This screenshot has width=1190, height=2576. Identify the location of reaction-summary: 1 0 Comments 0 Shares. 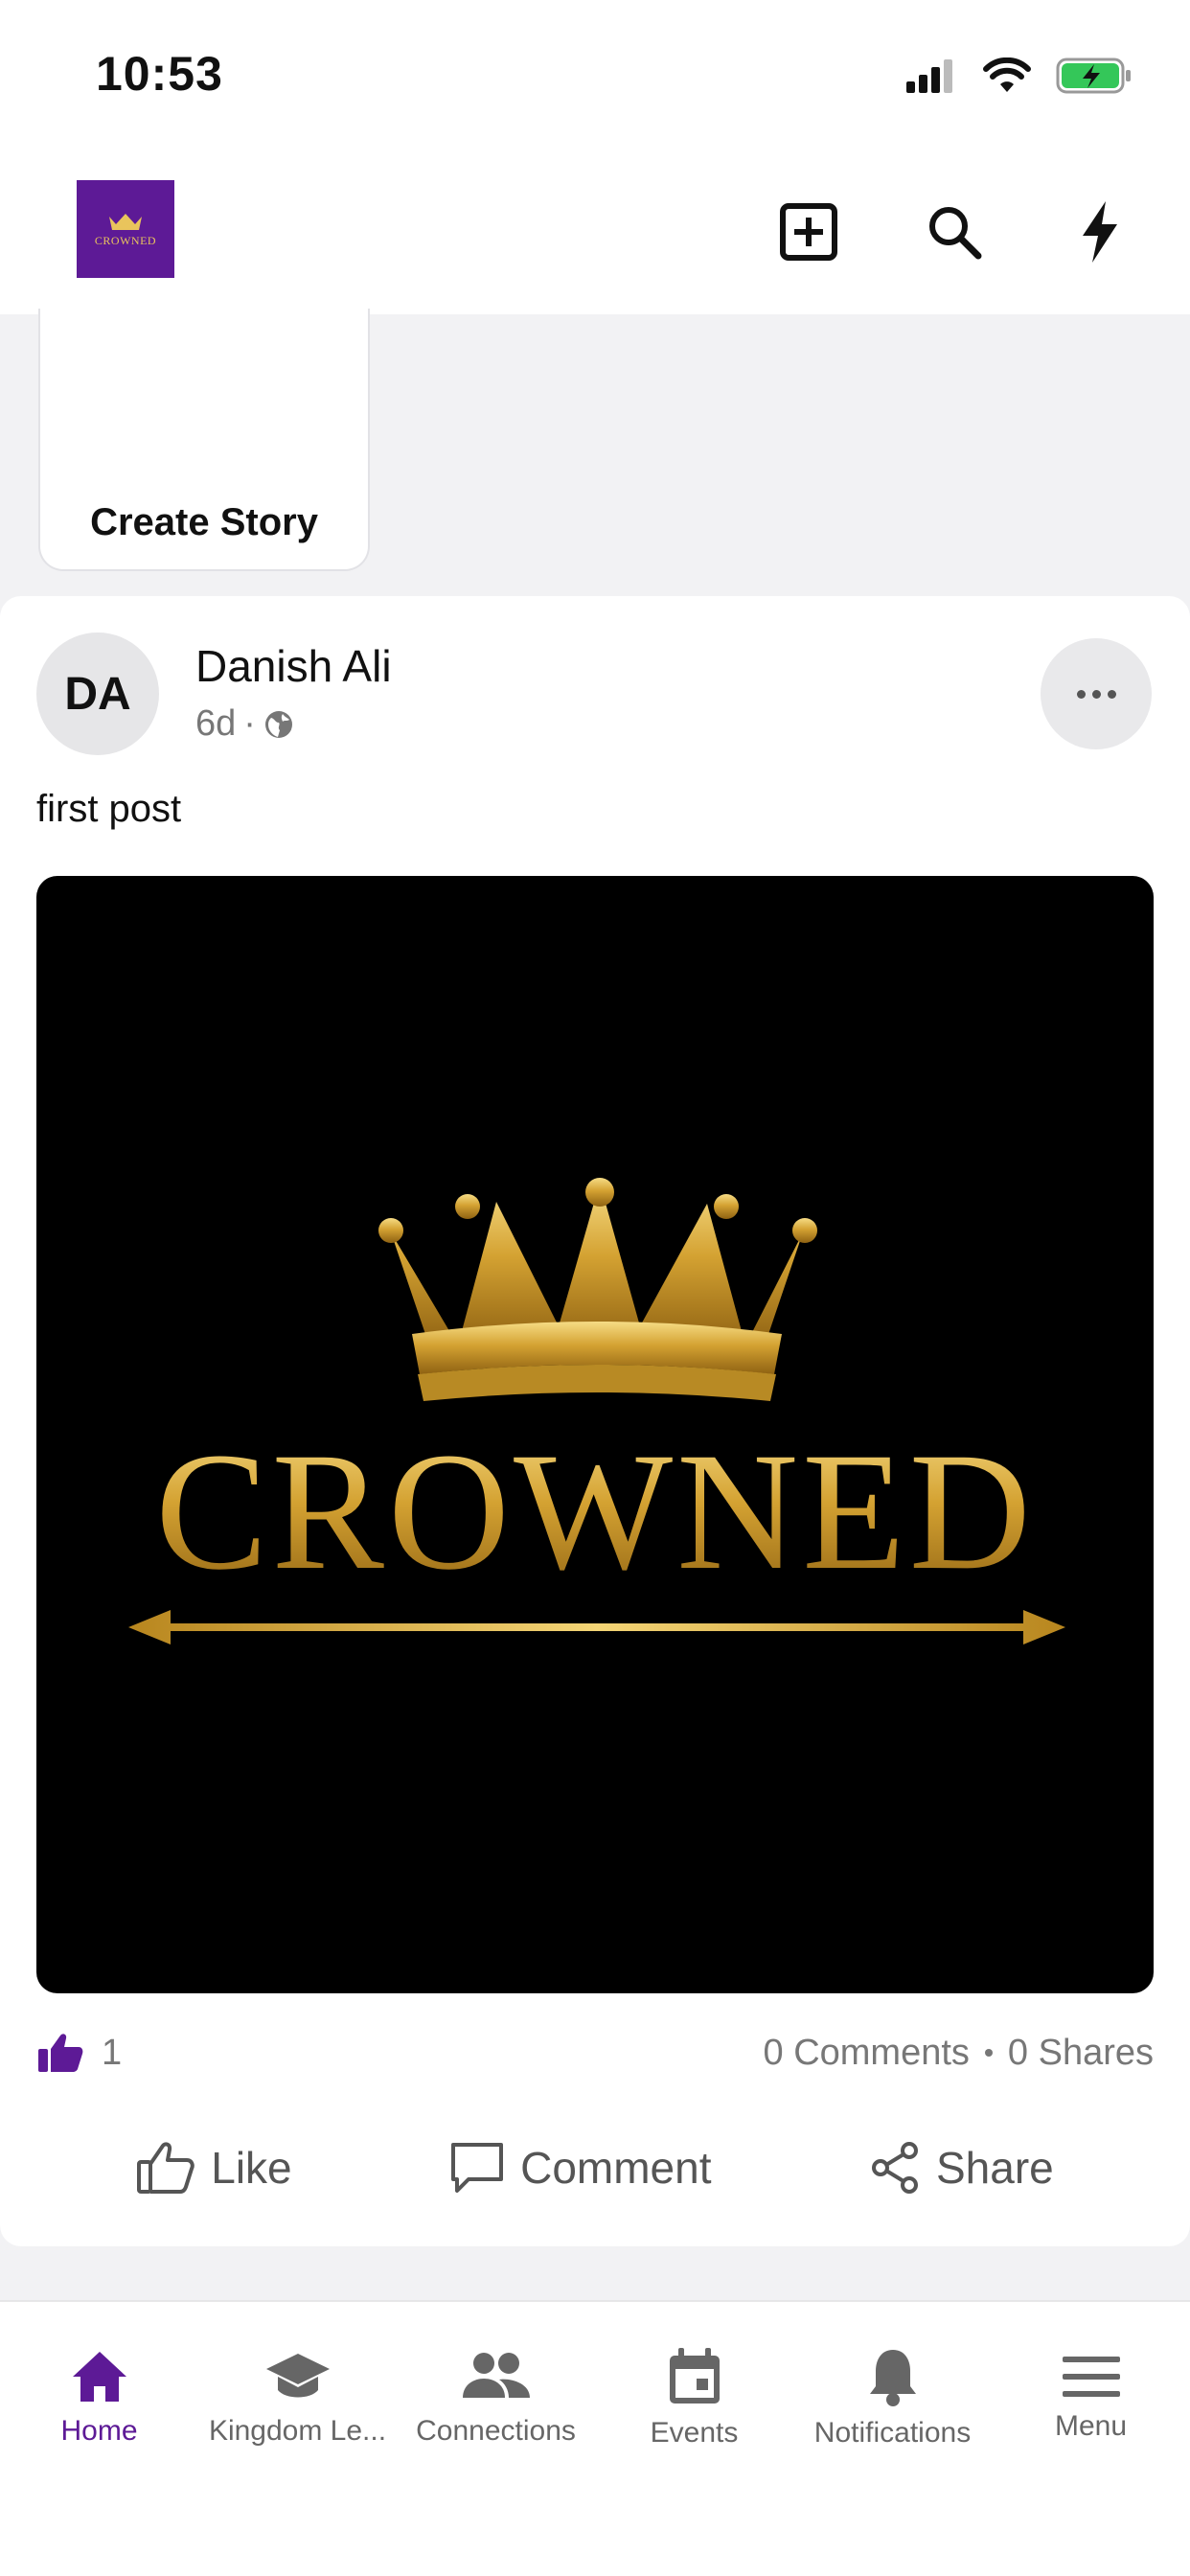
(595, 2053).